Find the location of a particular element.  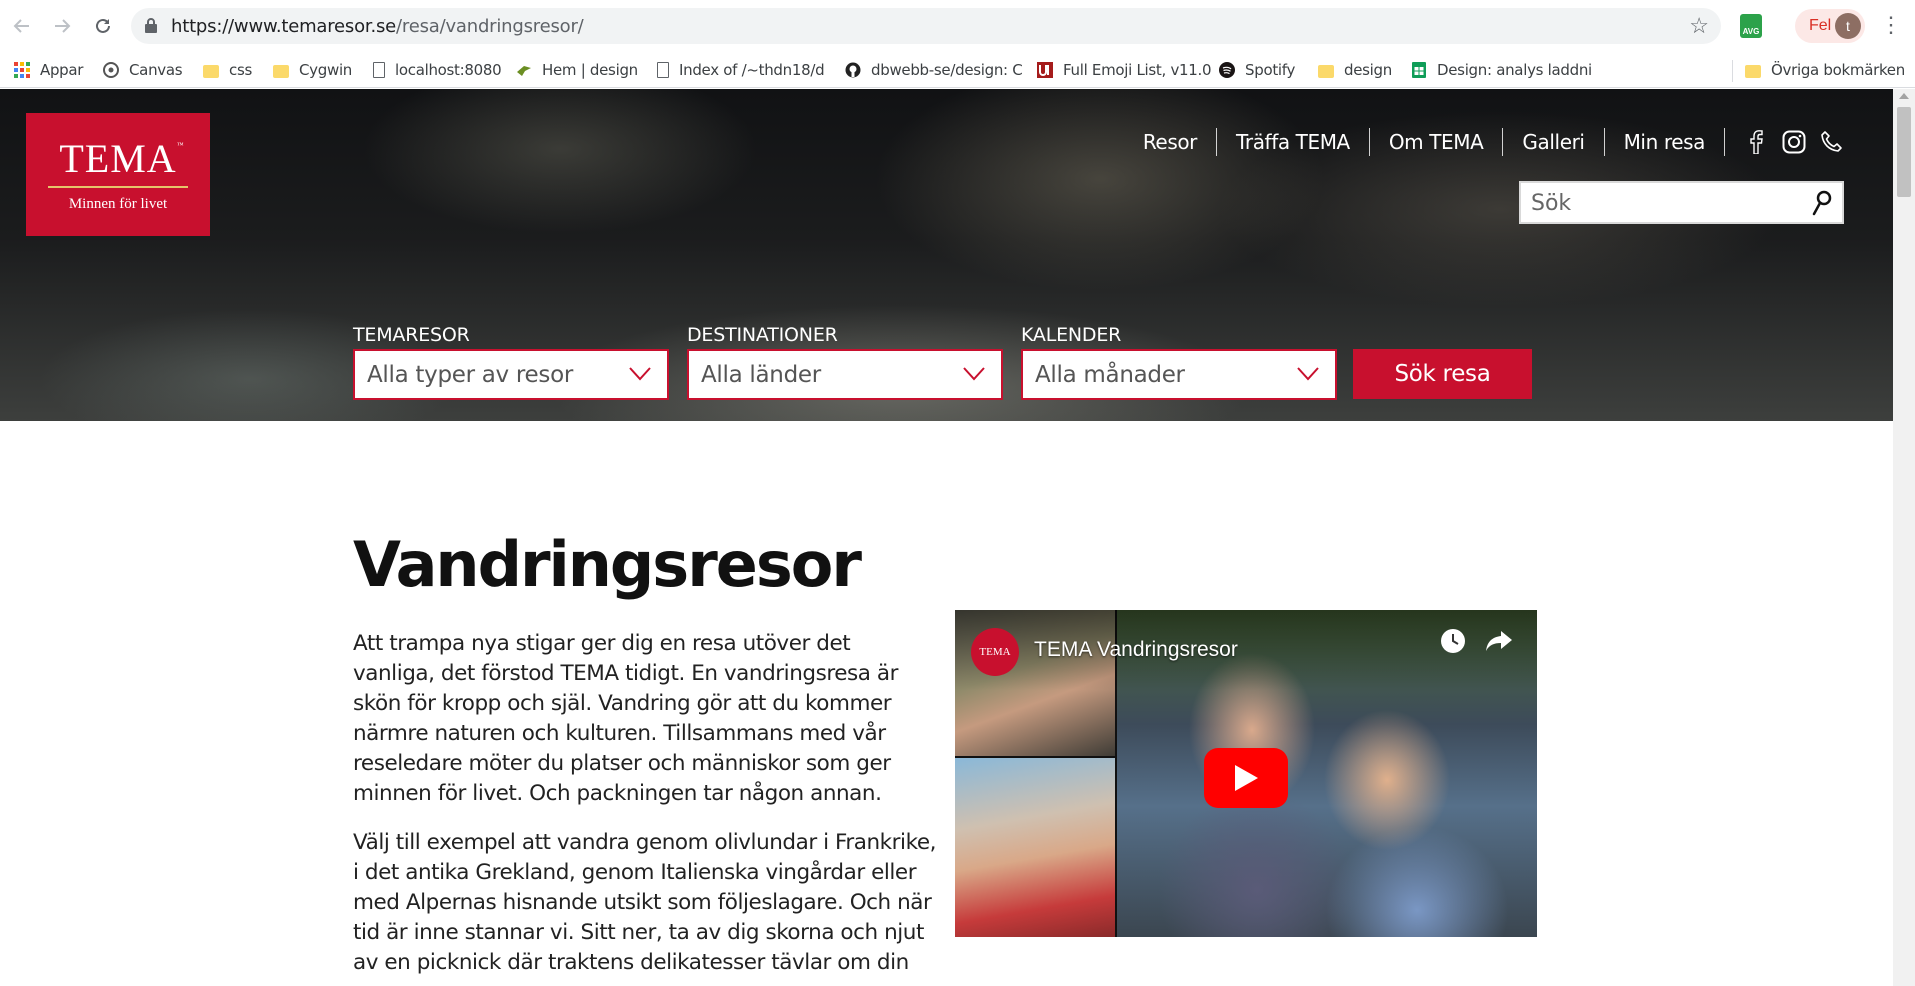

bookmark-apps: Appar is located at coordinates (48, 70).